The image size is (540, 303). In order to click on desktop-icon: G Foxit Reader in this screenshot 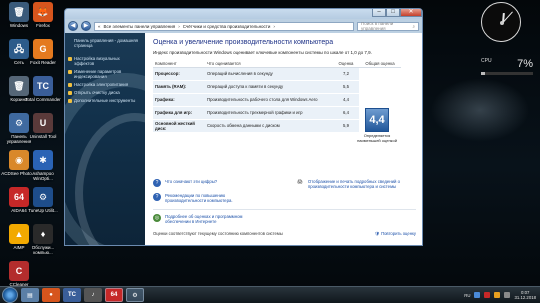, I will do `click(43, 52)`.